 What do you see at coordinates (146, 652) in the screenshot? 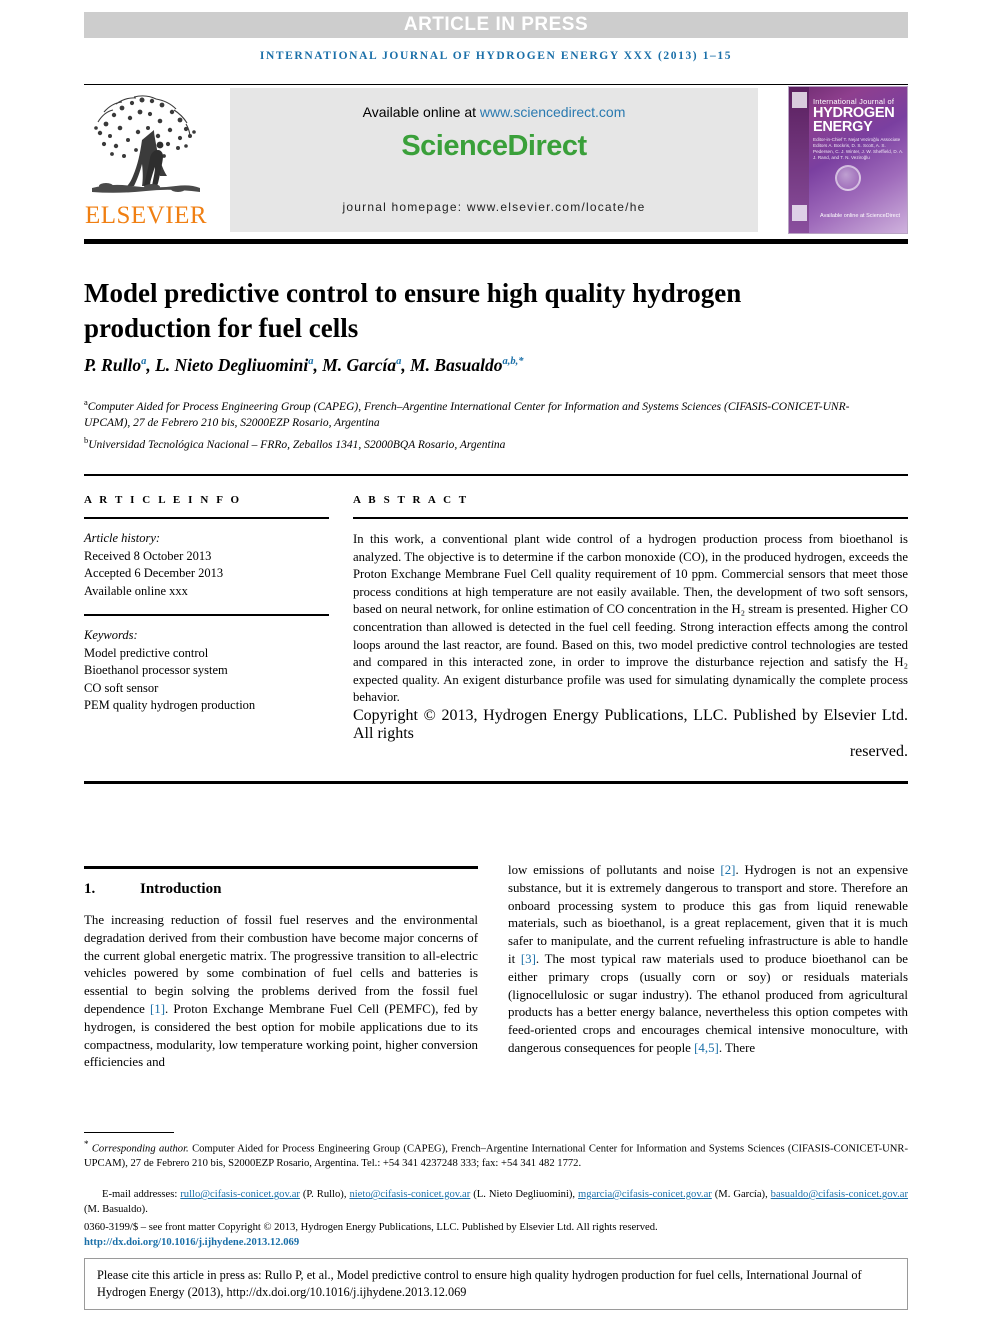
I see `keyword-item: Model predictive control` at bounding box center [146, 652].